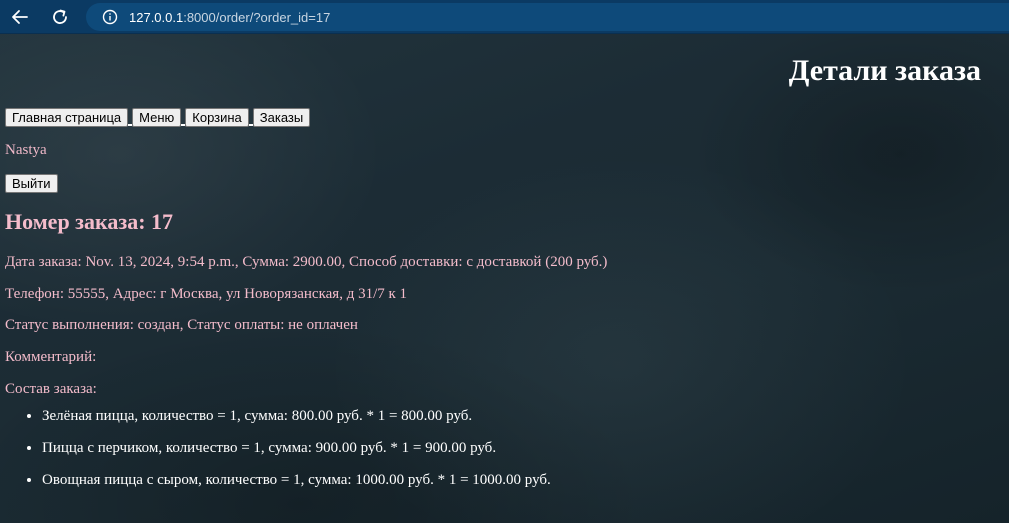 The width and height of the screenshot is (1009, 523). I want to click on back-button, so click(20, 17).